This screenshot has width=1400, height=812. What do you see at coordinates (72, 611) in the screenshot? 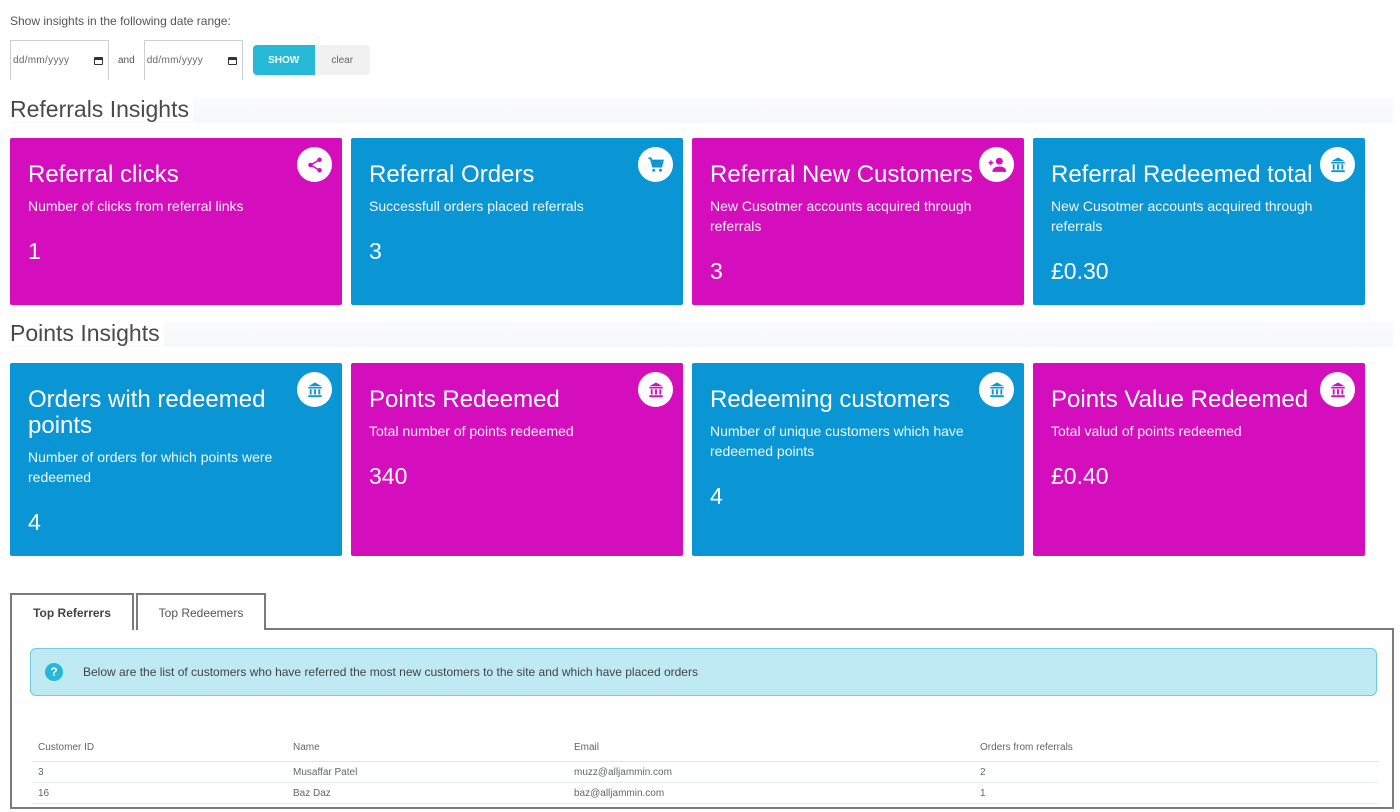
I see `tab-top-referrers: Top Referrers` at bounding box center [72, 611].